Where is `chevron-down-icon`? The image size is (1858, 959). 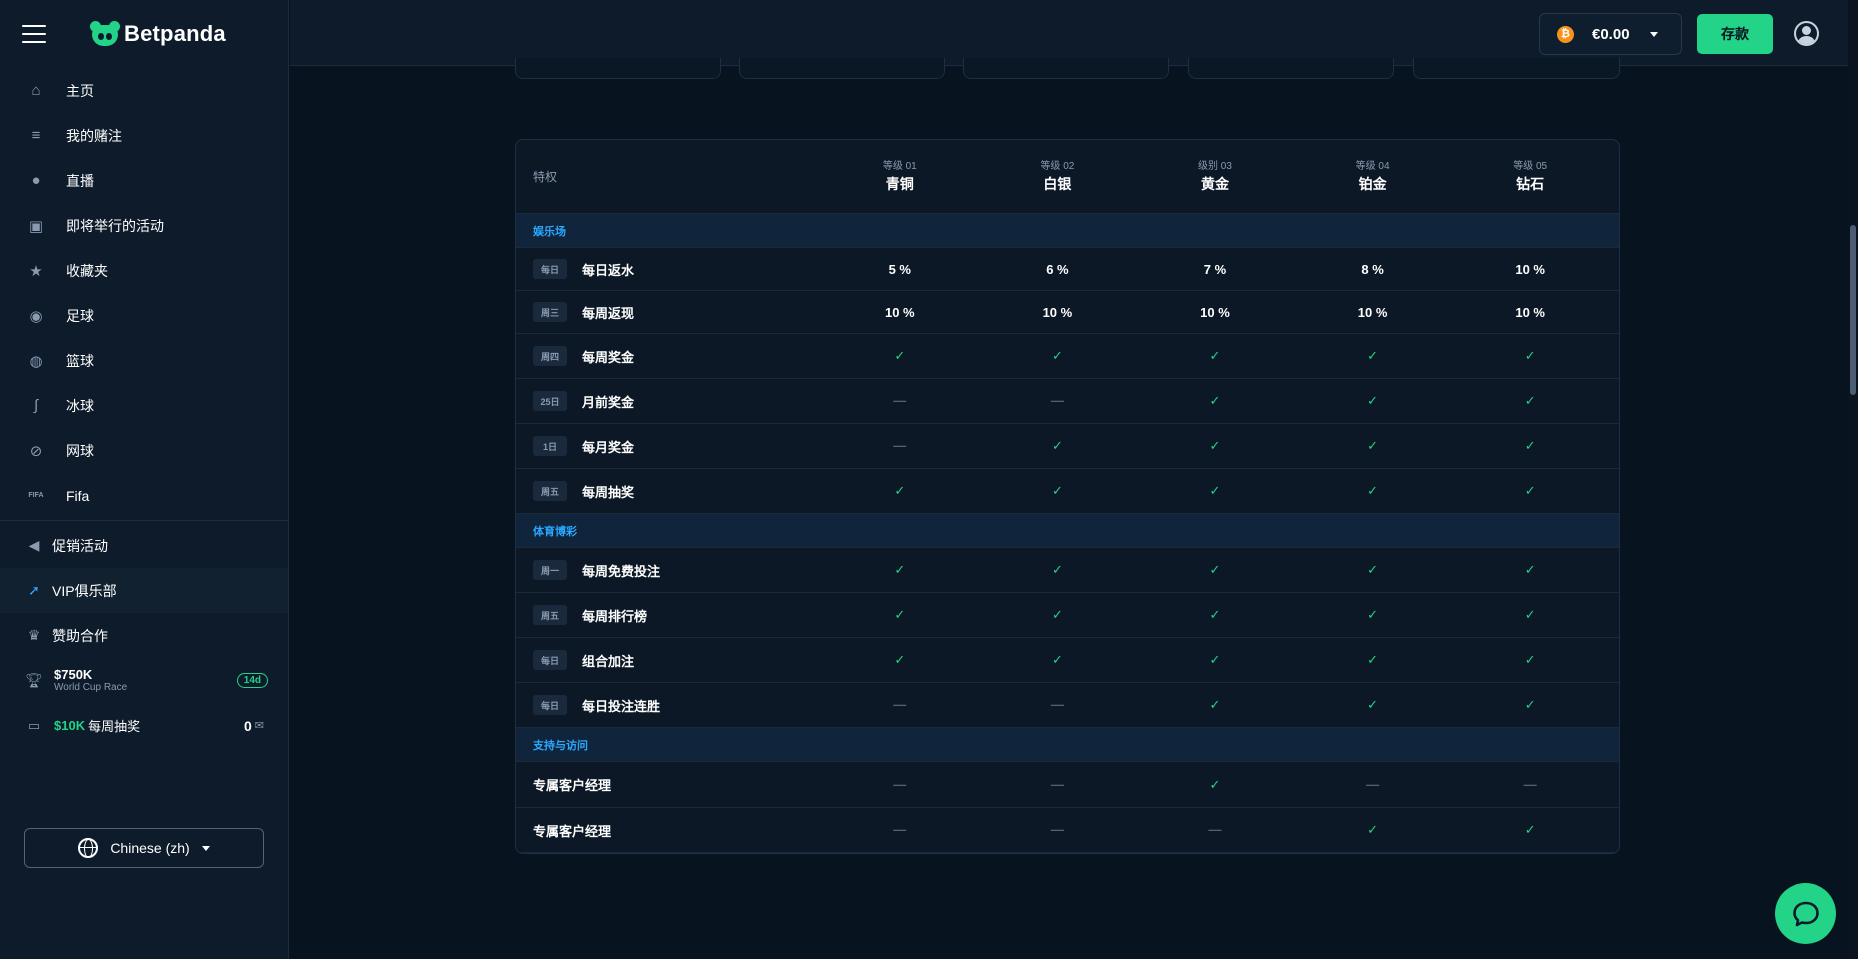
chevron-down-icon is located at coordinates (205, 848).